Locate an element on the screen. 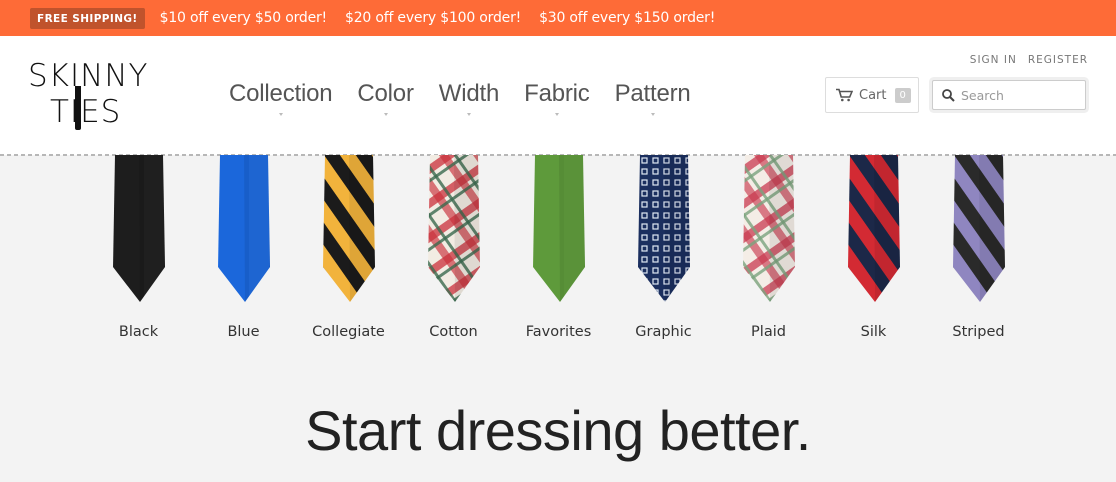 This screenshot has height=482, width=1116. tie-category-silk: Silk is located at coordinates (873, 250).